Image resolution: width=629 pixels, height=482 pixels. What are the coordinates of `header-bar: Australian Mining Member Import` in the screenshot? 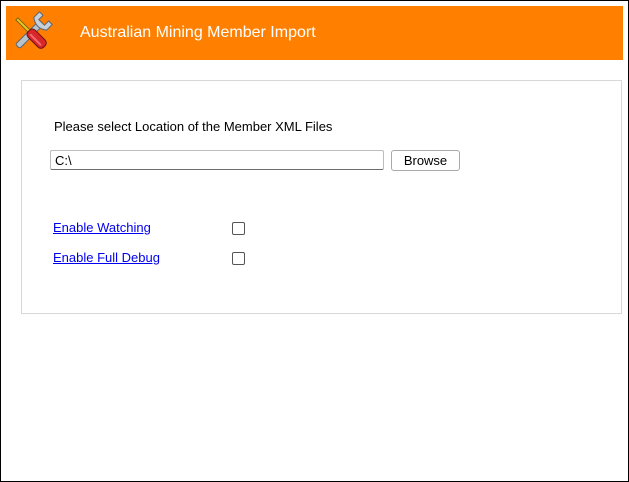 It's located at (314, 33).